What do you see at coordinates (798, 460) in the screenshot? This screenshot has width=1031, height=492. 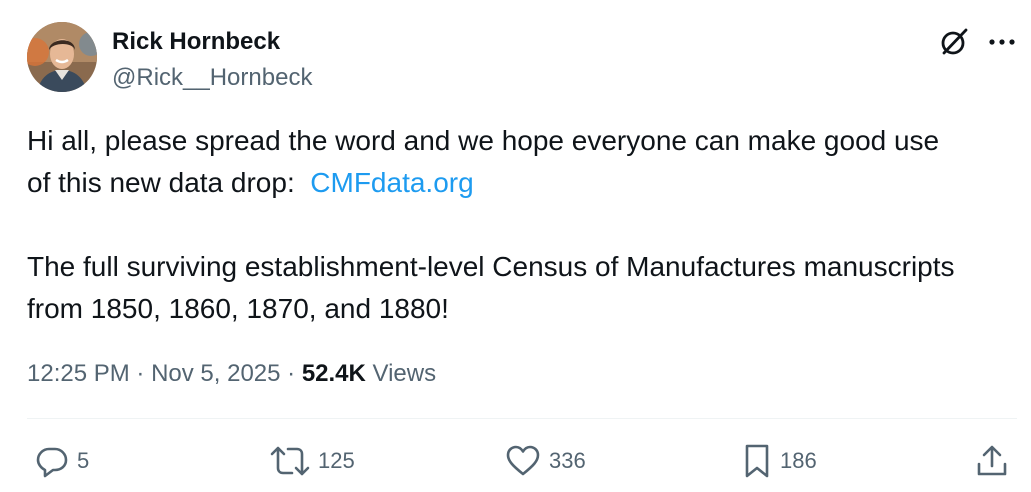 I see `bookmark-count: 186` at bounding box center [798, 460].